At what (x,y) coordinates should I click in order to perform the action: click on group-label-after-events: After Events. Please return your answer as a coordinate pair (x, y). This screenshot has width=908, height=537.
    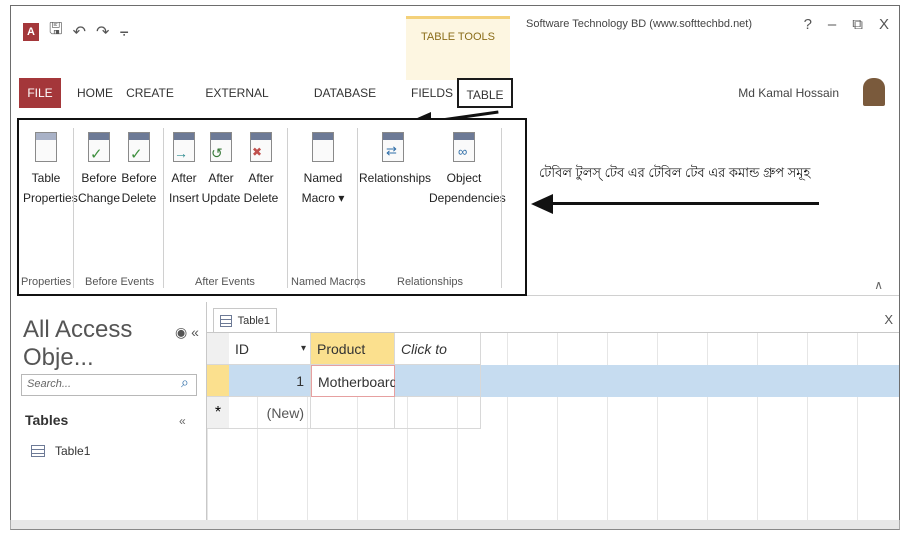
    Looking at the image, I should click on (225, 282).